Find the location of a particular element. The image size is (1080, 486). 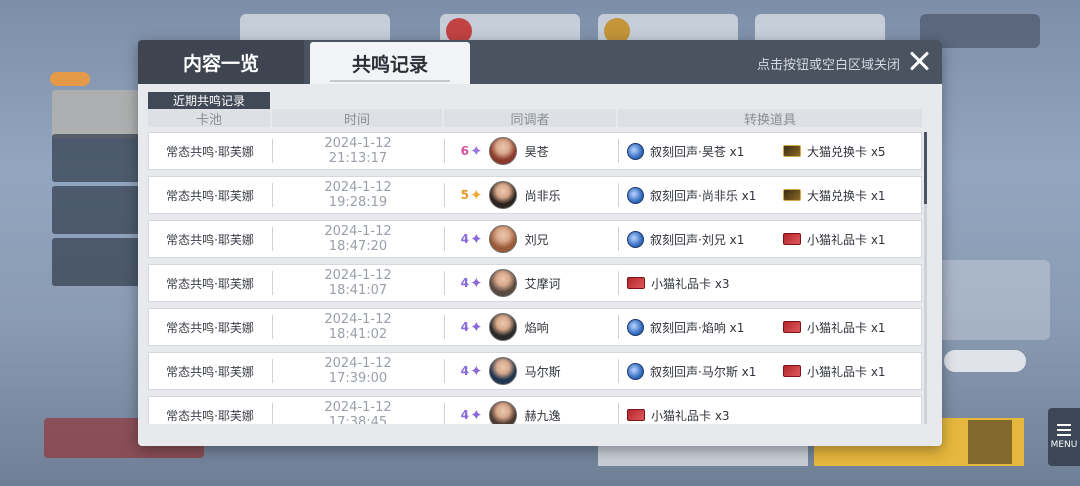

bg-banner-art is located at coordinates (990, 300).